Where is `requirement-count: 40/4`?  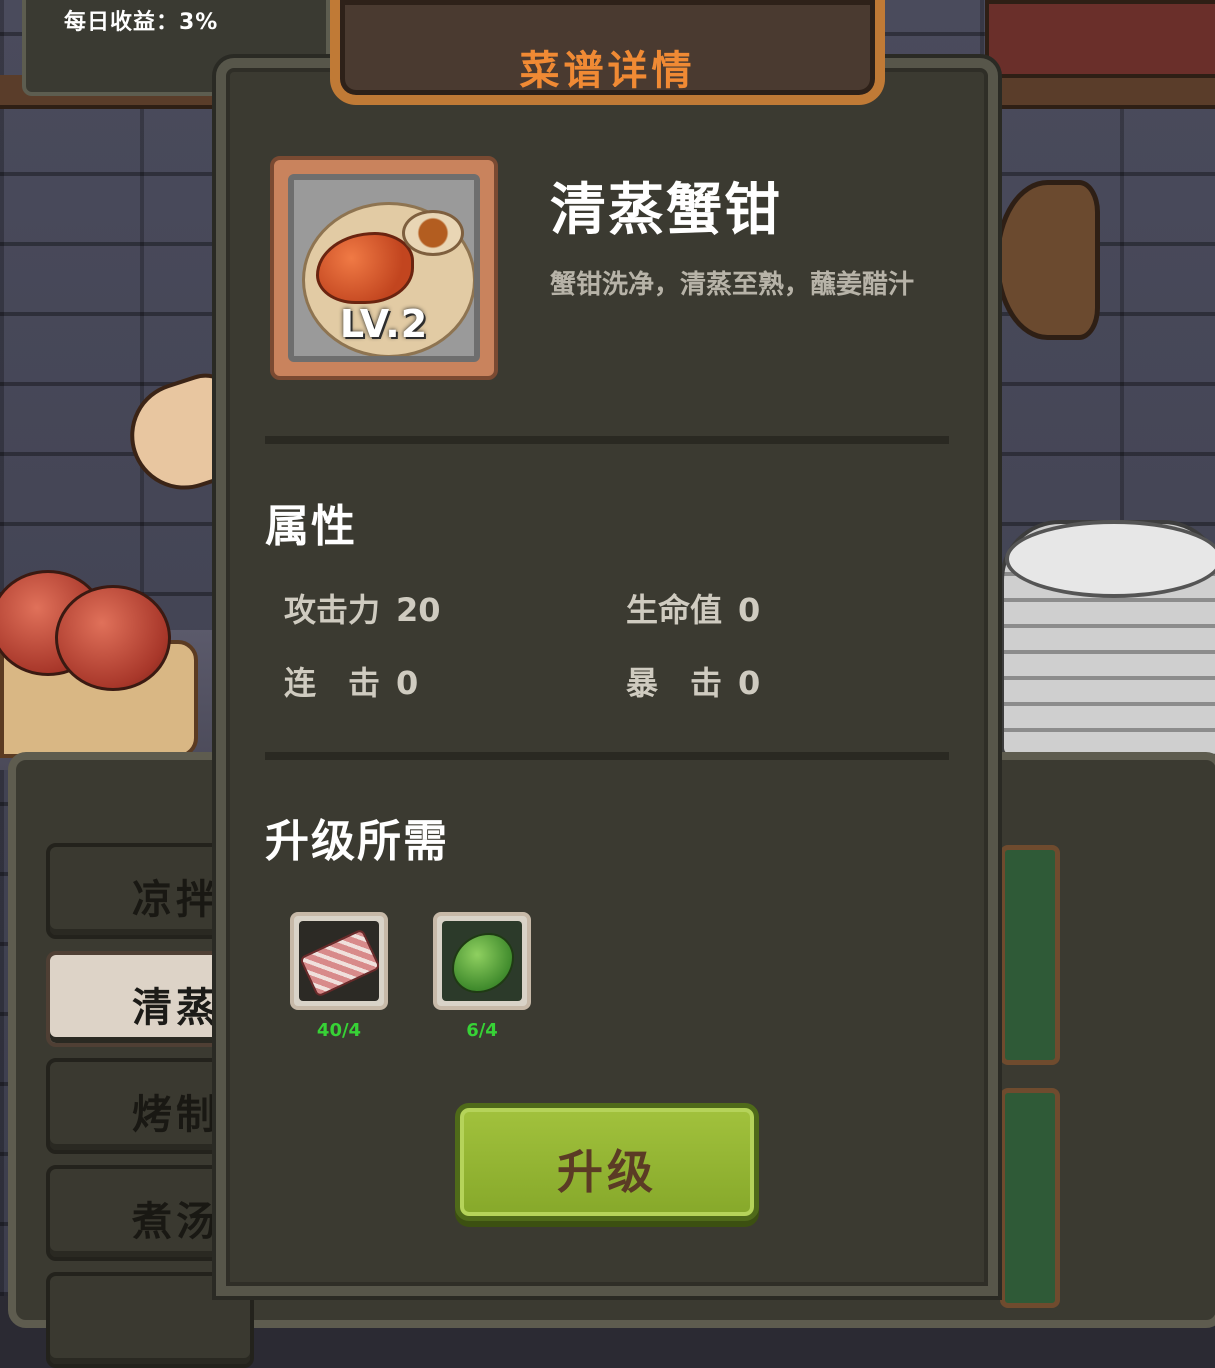 requirement-count: 40/4 is located at coordinates (339, 1030).